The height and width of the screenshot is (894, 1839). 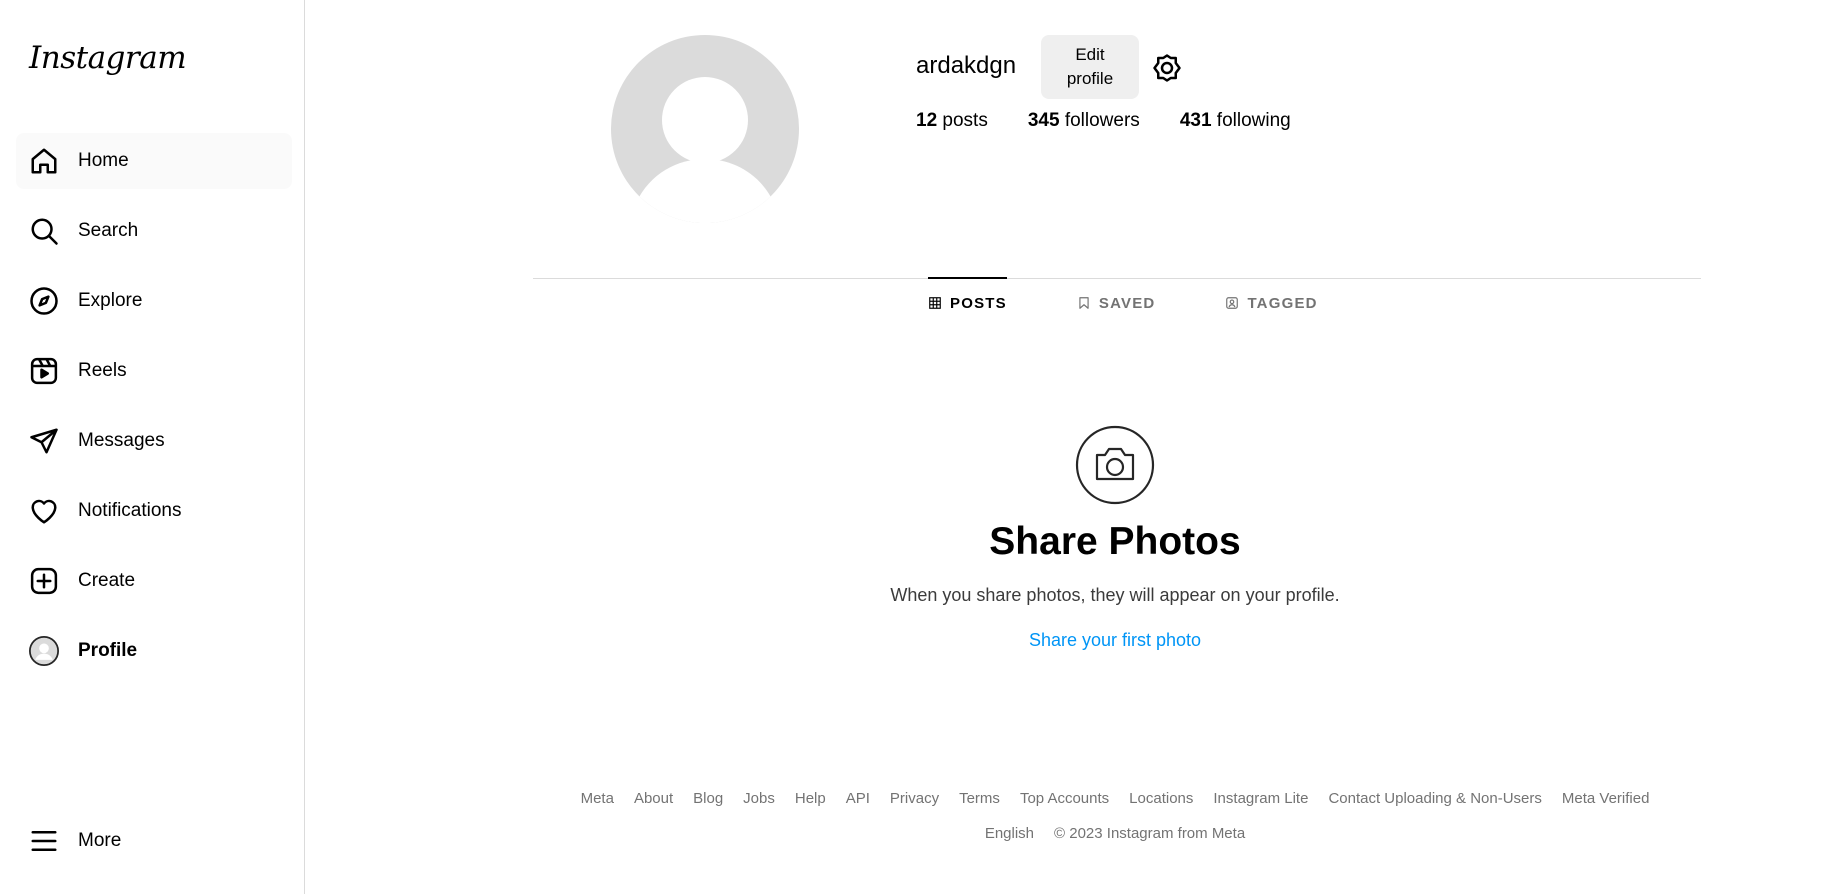 I want to click on instagram-logo: Instagram, so click(x=108, y=58).